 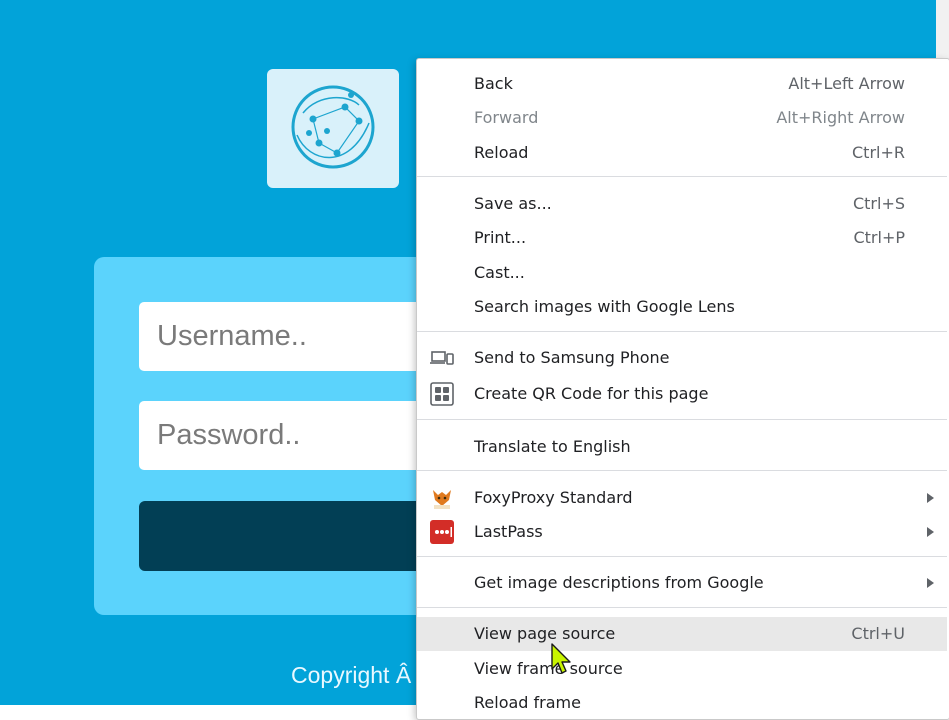 What do you see at coordinates (501, 152) in the screenshot?
I see `menu-item-label: Reload` at bounding box center [501, 152].